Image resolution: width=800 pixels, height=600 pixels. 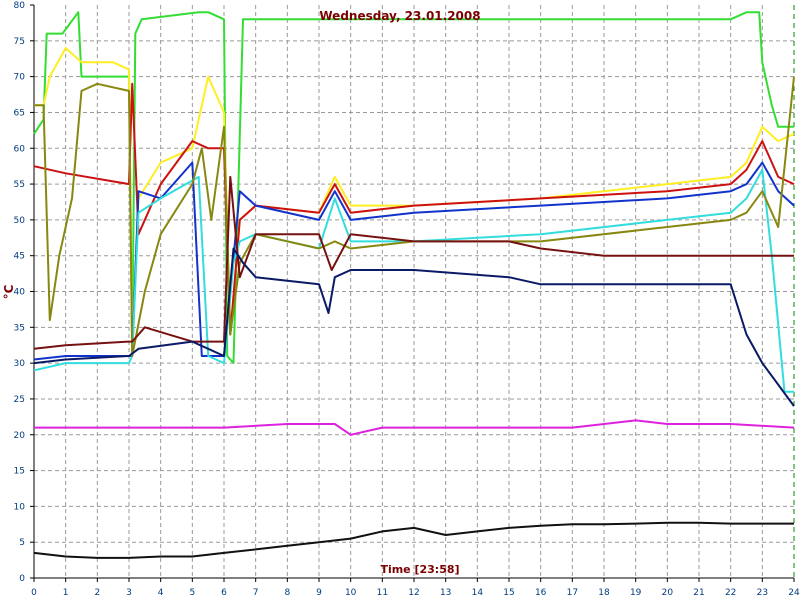 I want to click on y-axis-label: °C, so click(x=9, y=291).